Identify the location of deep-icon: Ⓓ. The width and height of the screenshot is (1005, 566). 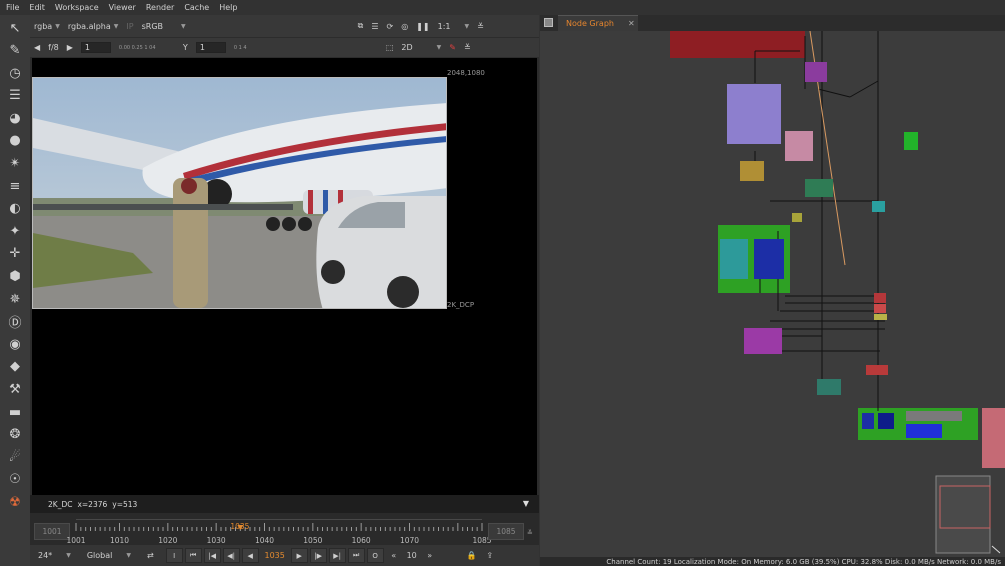
(15, 322).